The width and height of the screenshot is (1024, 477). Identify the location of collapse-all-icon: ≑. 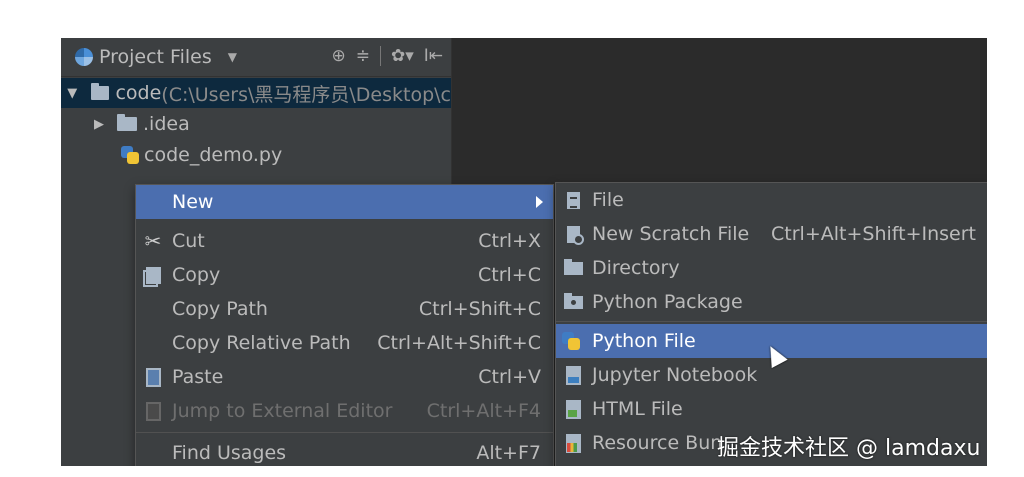
(363, 56).